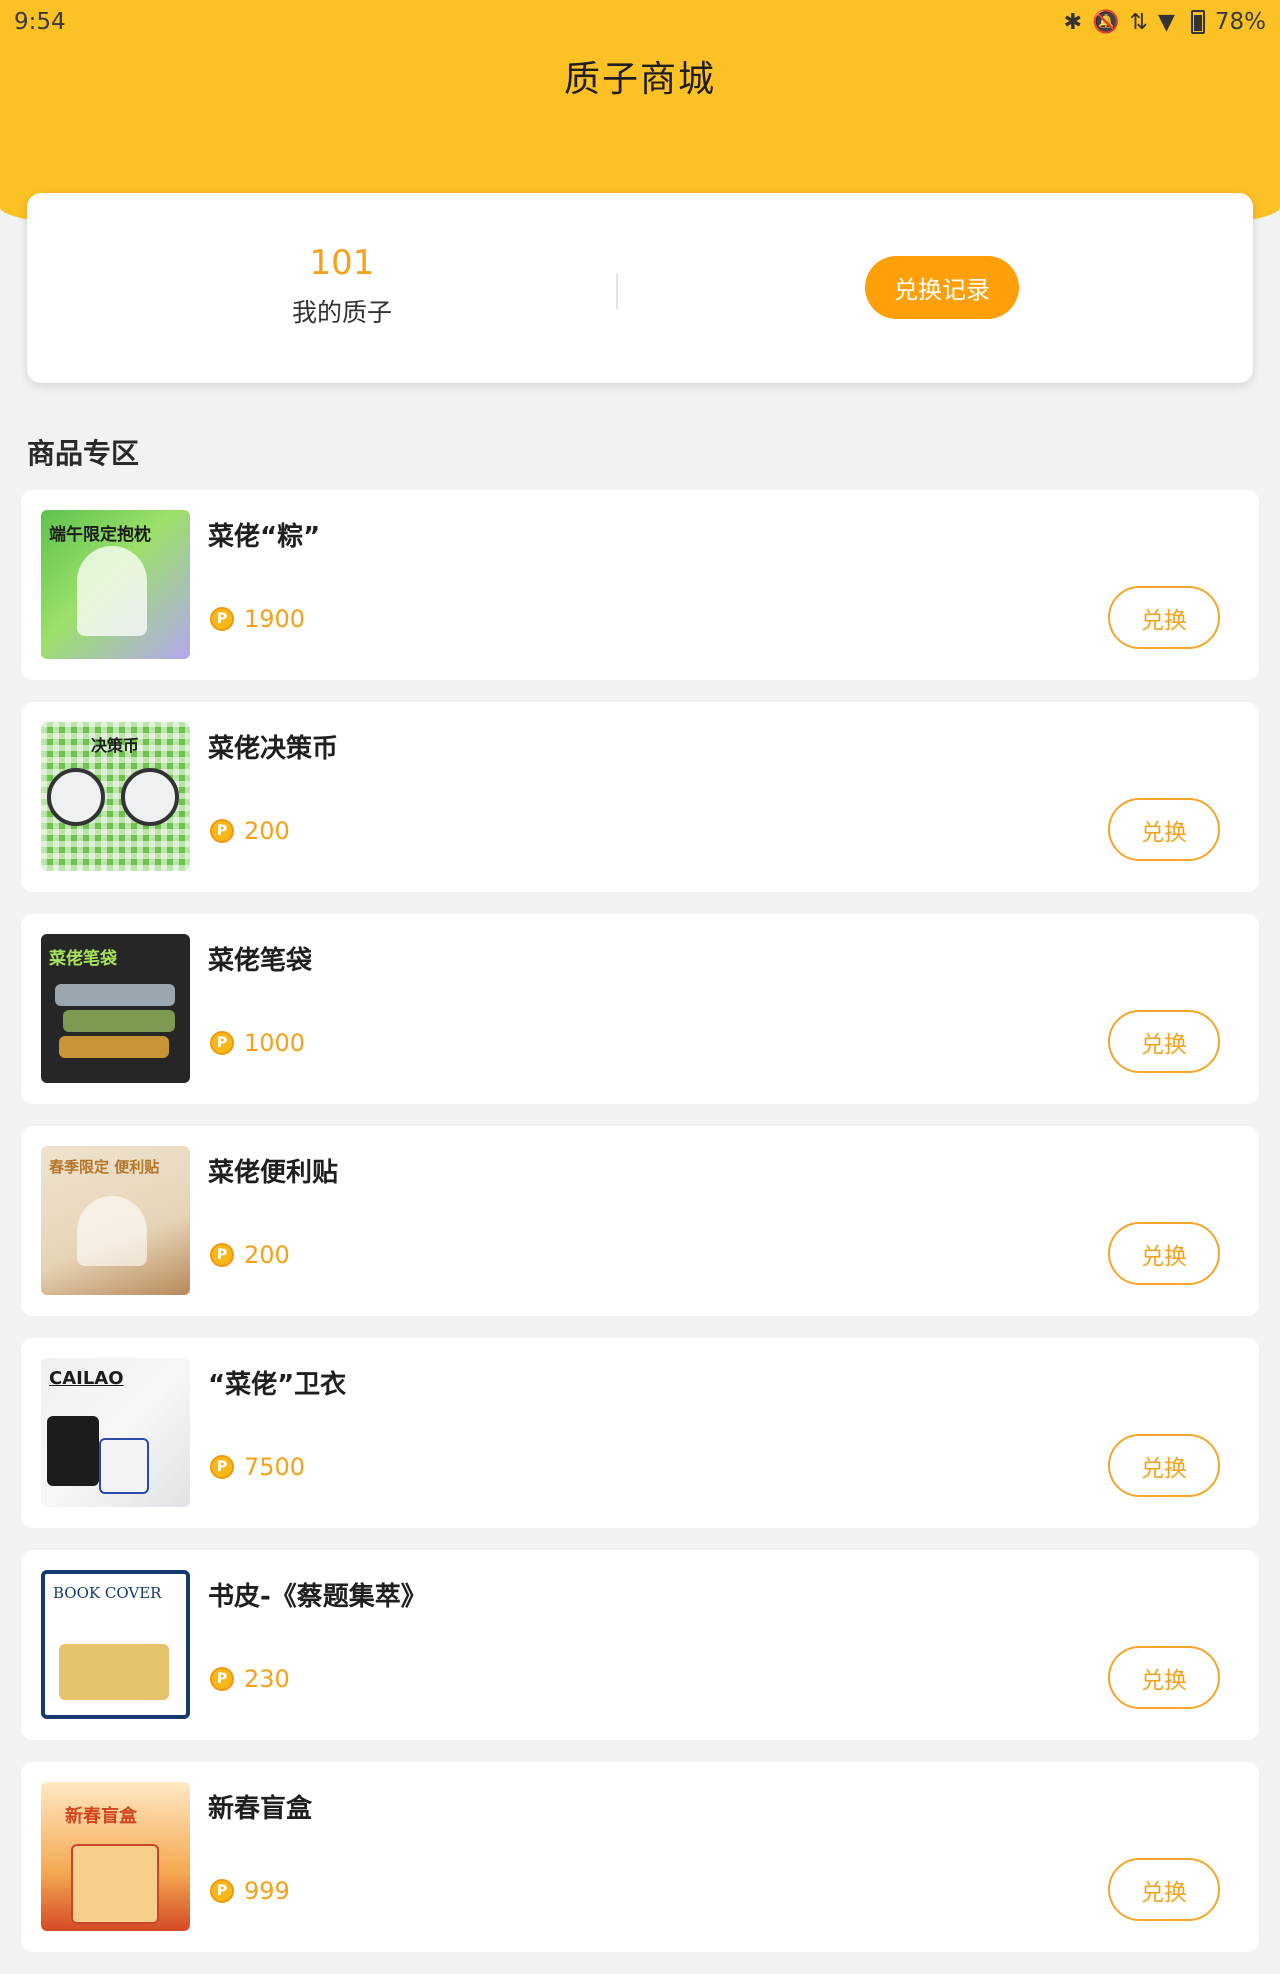  What do you see at coordinates (640, 1645) in the screenshot?
I see `product-card: BOOK COVER 书皮-《蔡题集萃》 P 230 兑换` at bounding box center [640, 1645].